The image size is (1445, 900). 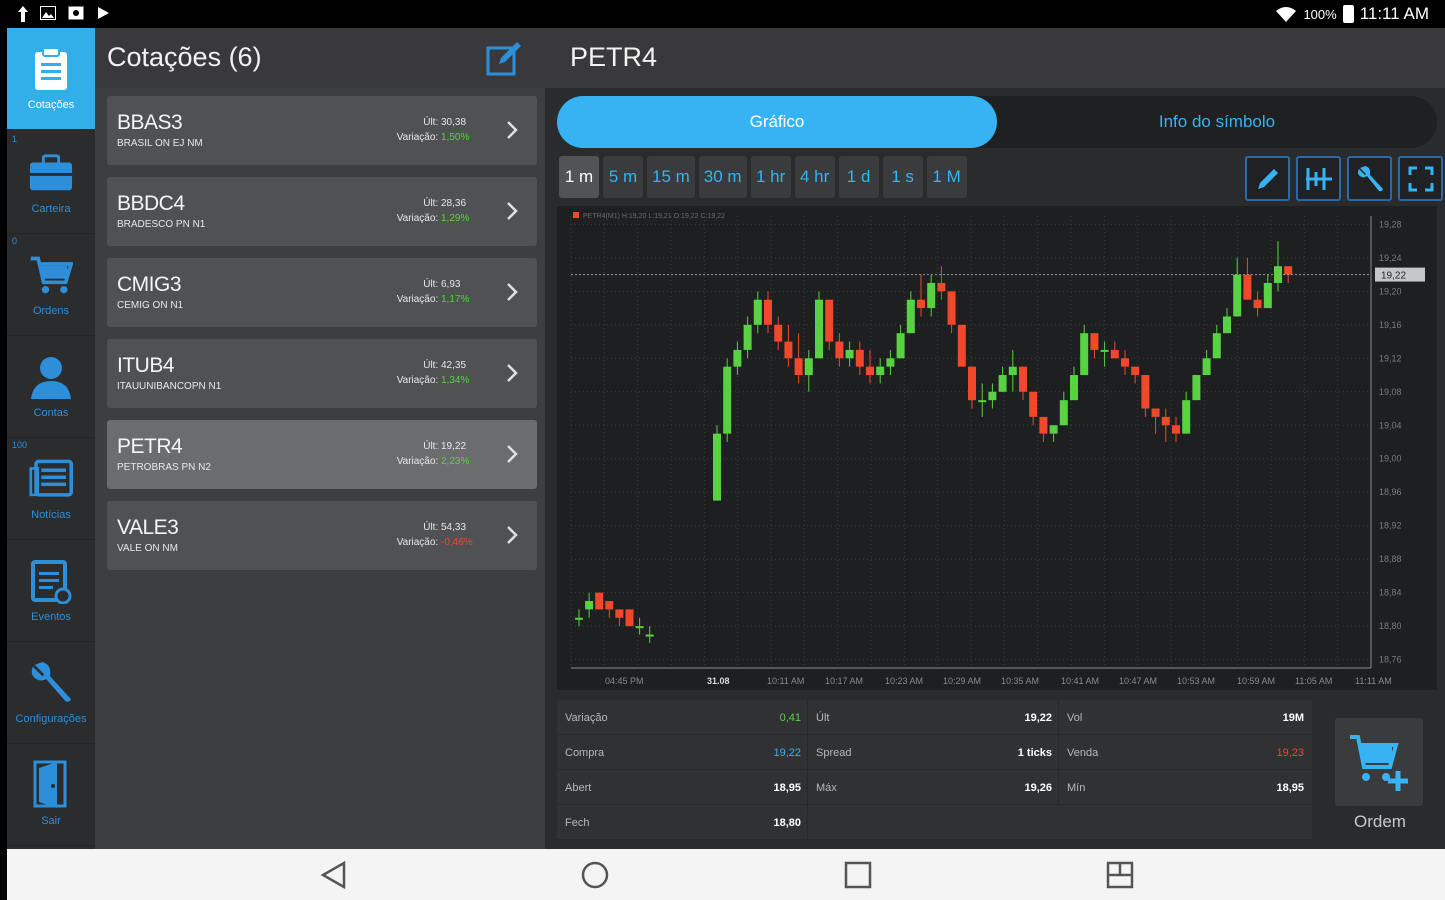 I want to click on order-button-box, so click(x=1379, y=762).